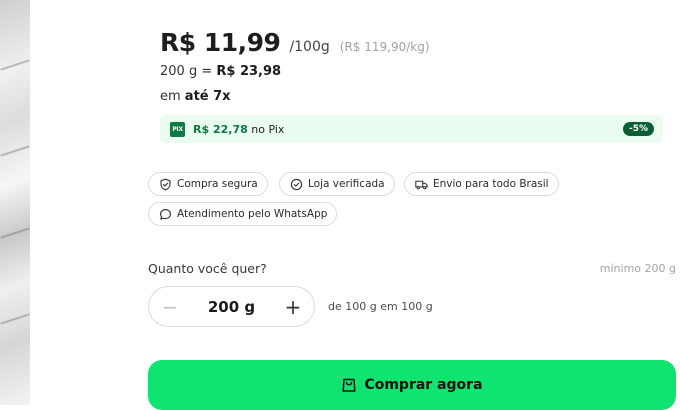 The height and width of the screenshot is (410, 680). Describe the element at coordinates (165, 214) in the screenshot. I see `chat-bubble-icon` at that location.